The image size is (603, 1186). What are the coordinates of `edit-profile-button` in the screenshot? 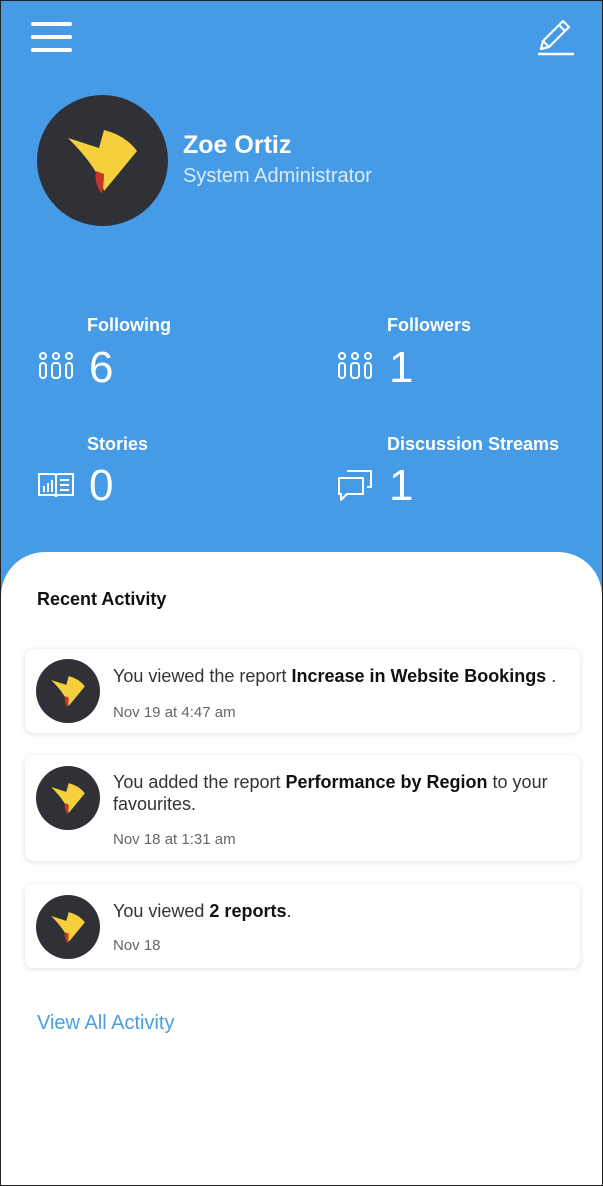 It's located at (554, 37).